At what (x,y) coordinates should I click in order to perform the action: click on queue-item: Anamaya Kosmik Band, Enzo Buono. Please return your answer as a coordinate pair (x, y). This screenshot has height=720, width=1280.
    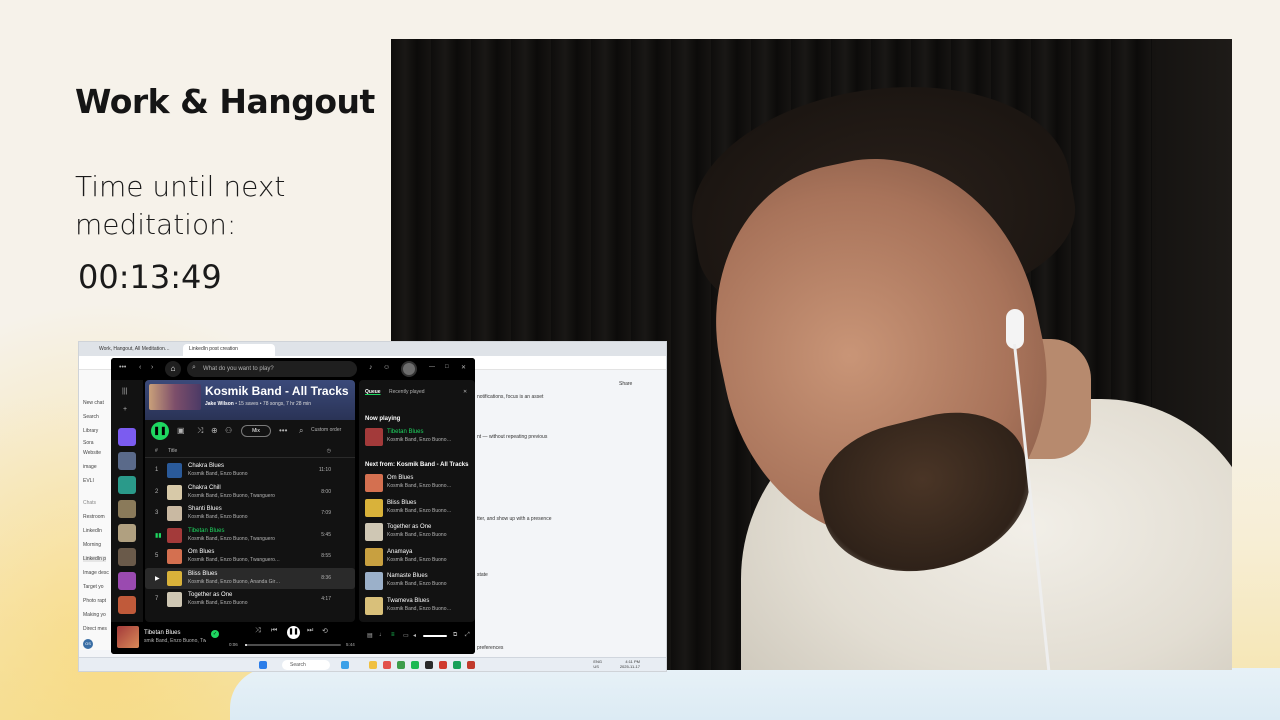
    Looking at the image, I should click on (417, 557).